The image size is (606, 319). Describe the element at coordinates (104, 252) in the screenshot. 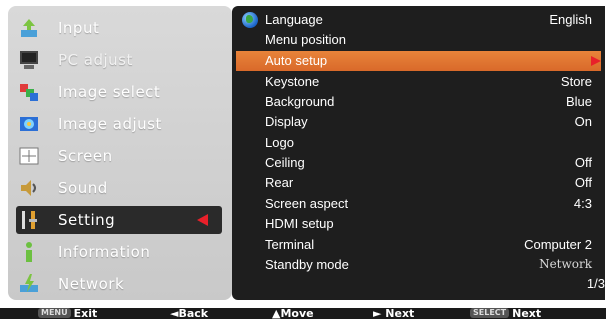

I see `menu-item-label: Information` at that location.